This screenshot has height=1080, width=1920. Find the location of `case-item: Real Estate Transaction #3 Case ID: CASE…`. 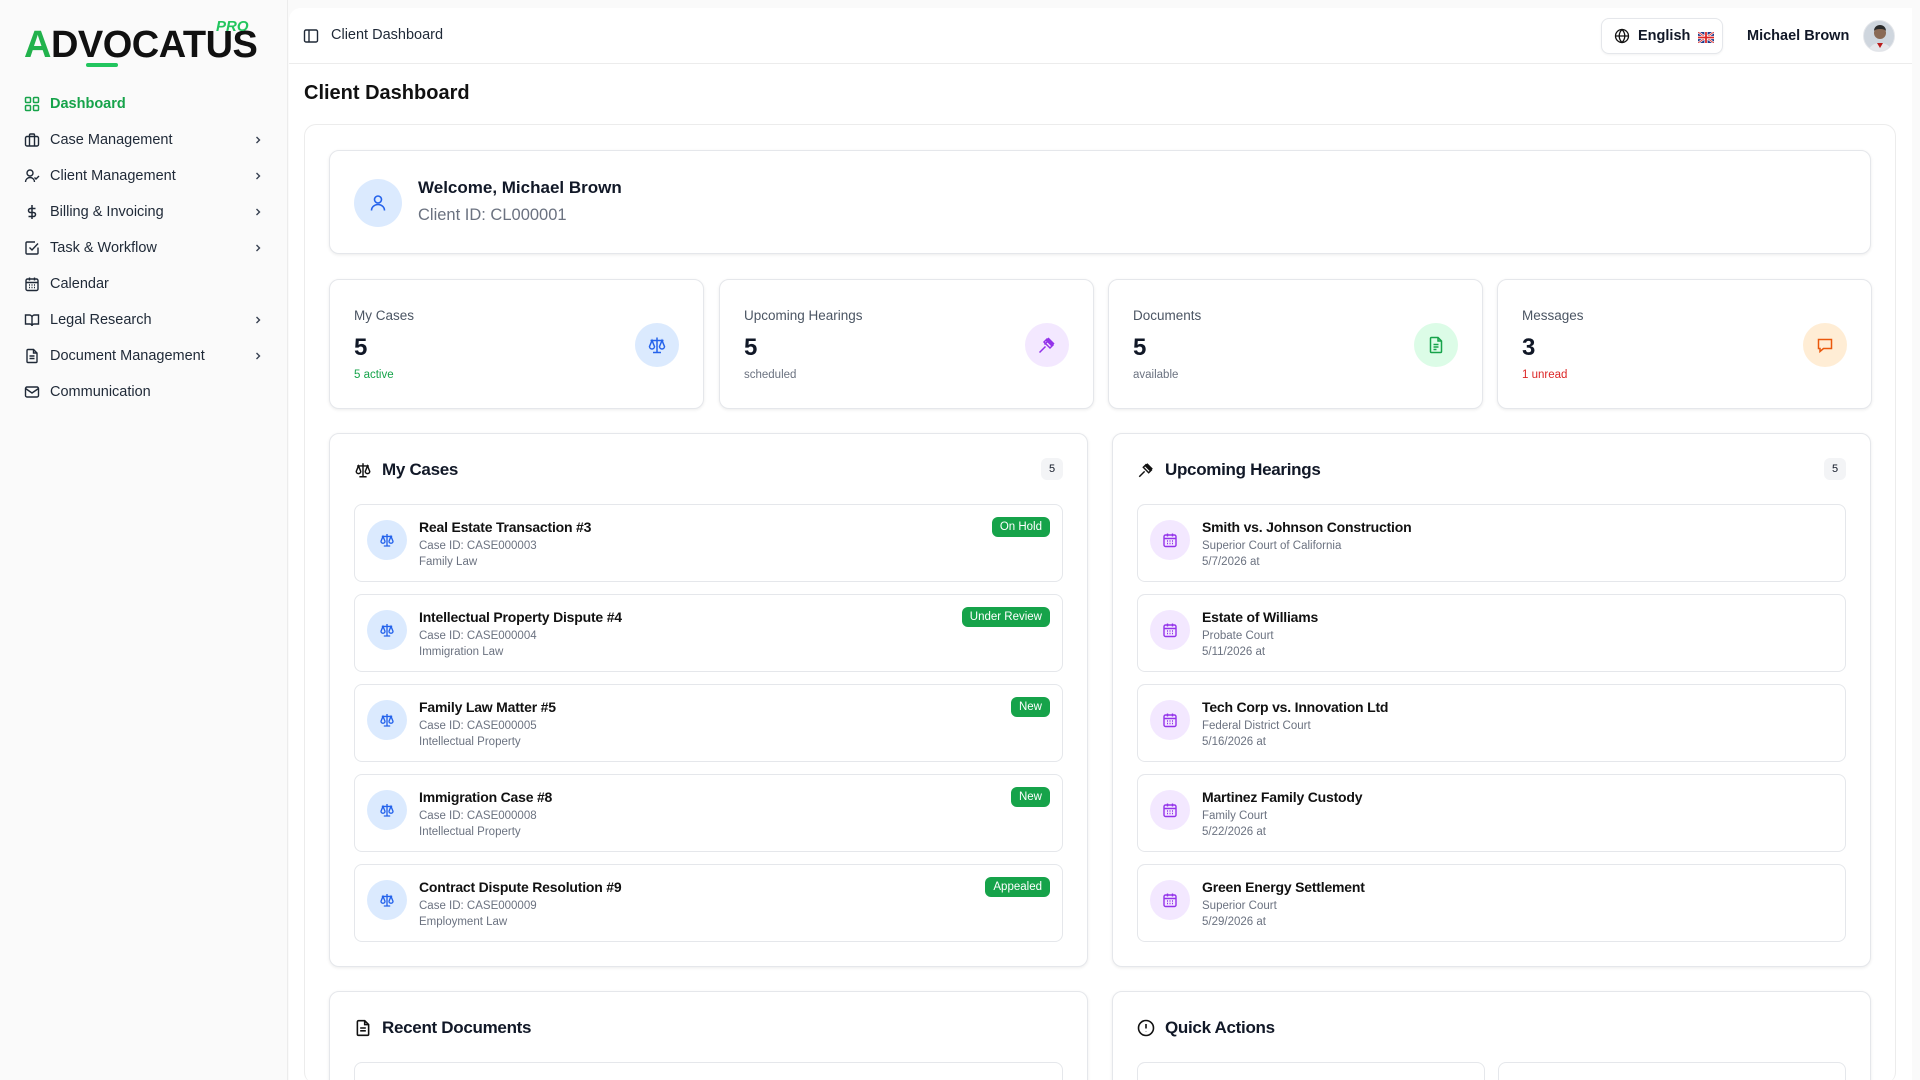

case-item: Real Estate Transaction #3 Case ID: CASE… is located at coordinates (708, 543).